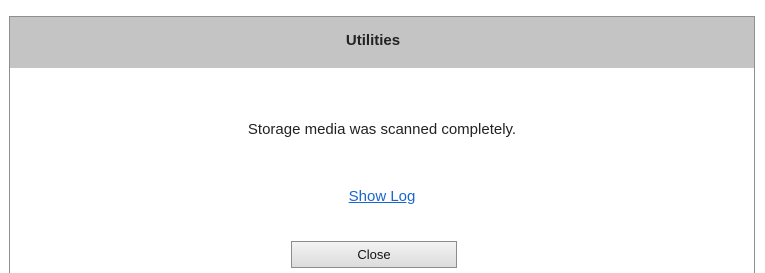 The height and width of the screenshot is (273, 765). I want to click on show-log-container: Show Log, so click(382, 196).